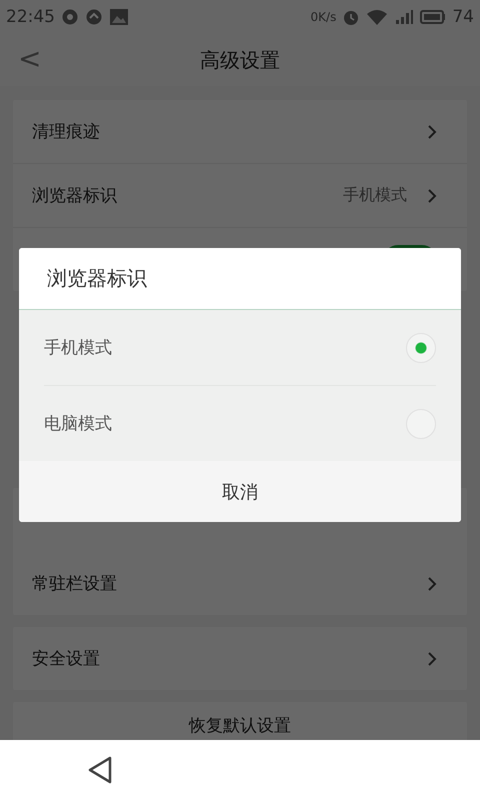  What do you see at coordinates (463, 17) in the screenshot?
I see `battery-level: 74` at bounding box center [463, 17].